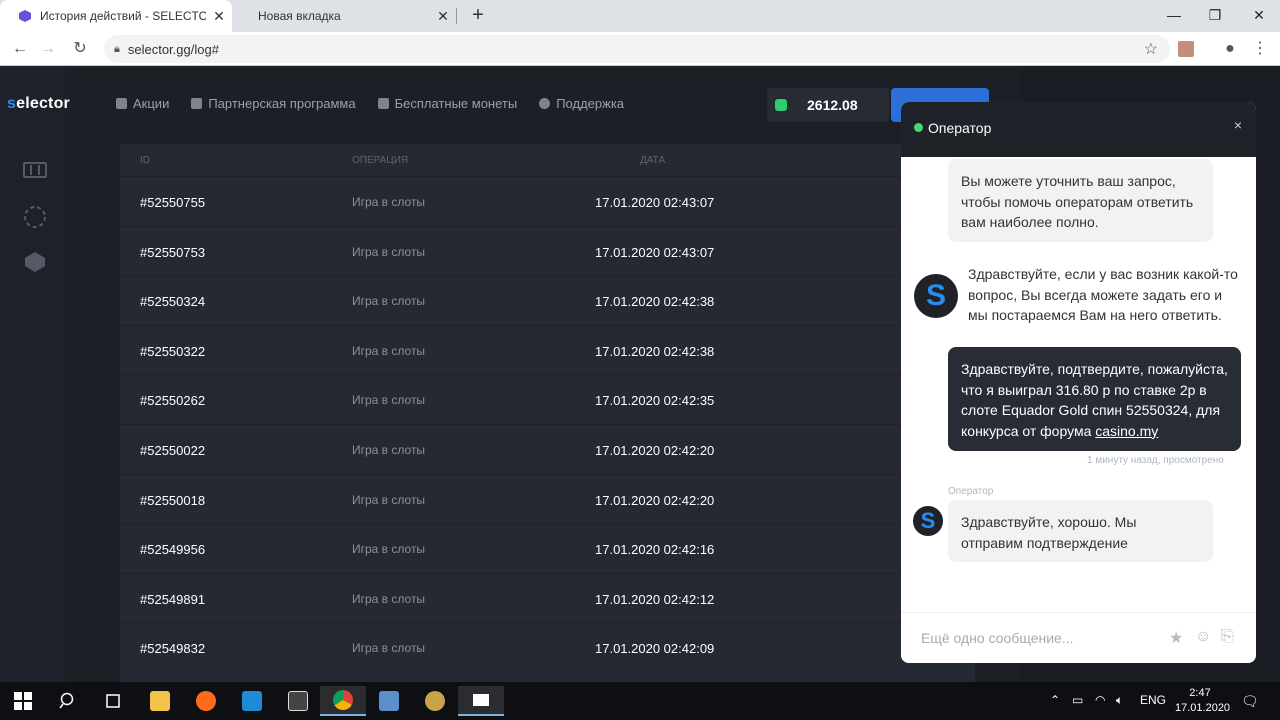 This screenshot has height=720, width=1280. I want to click on task-view-icon, so click(113, 701).